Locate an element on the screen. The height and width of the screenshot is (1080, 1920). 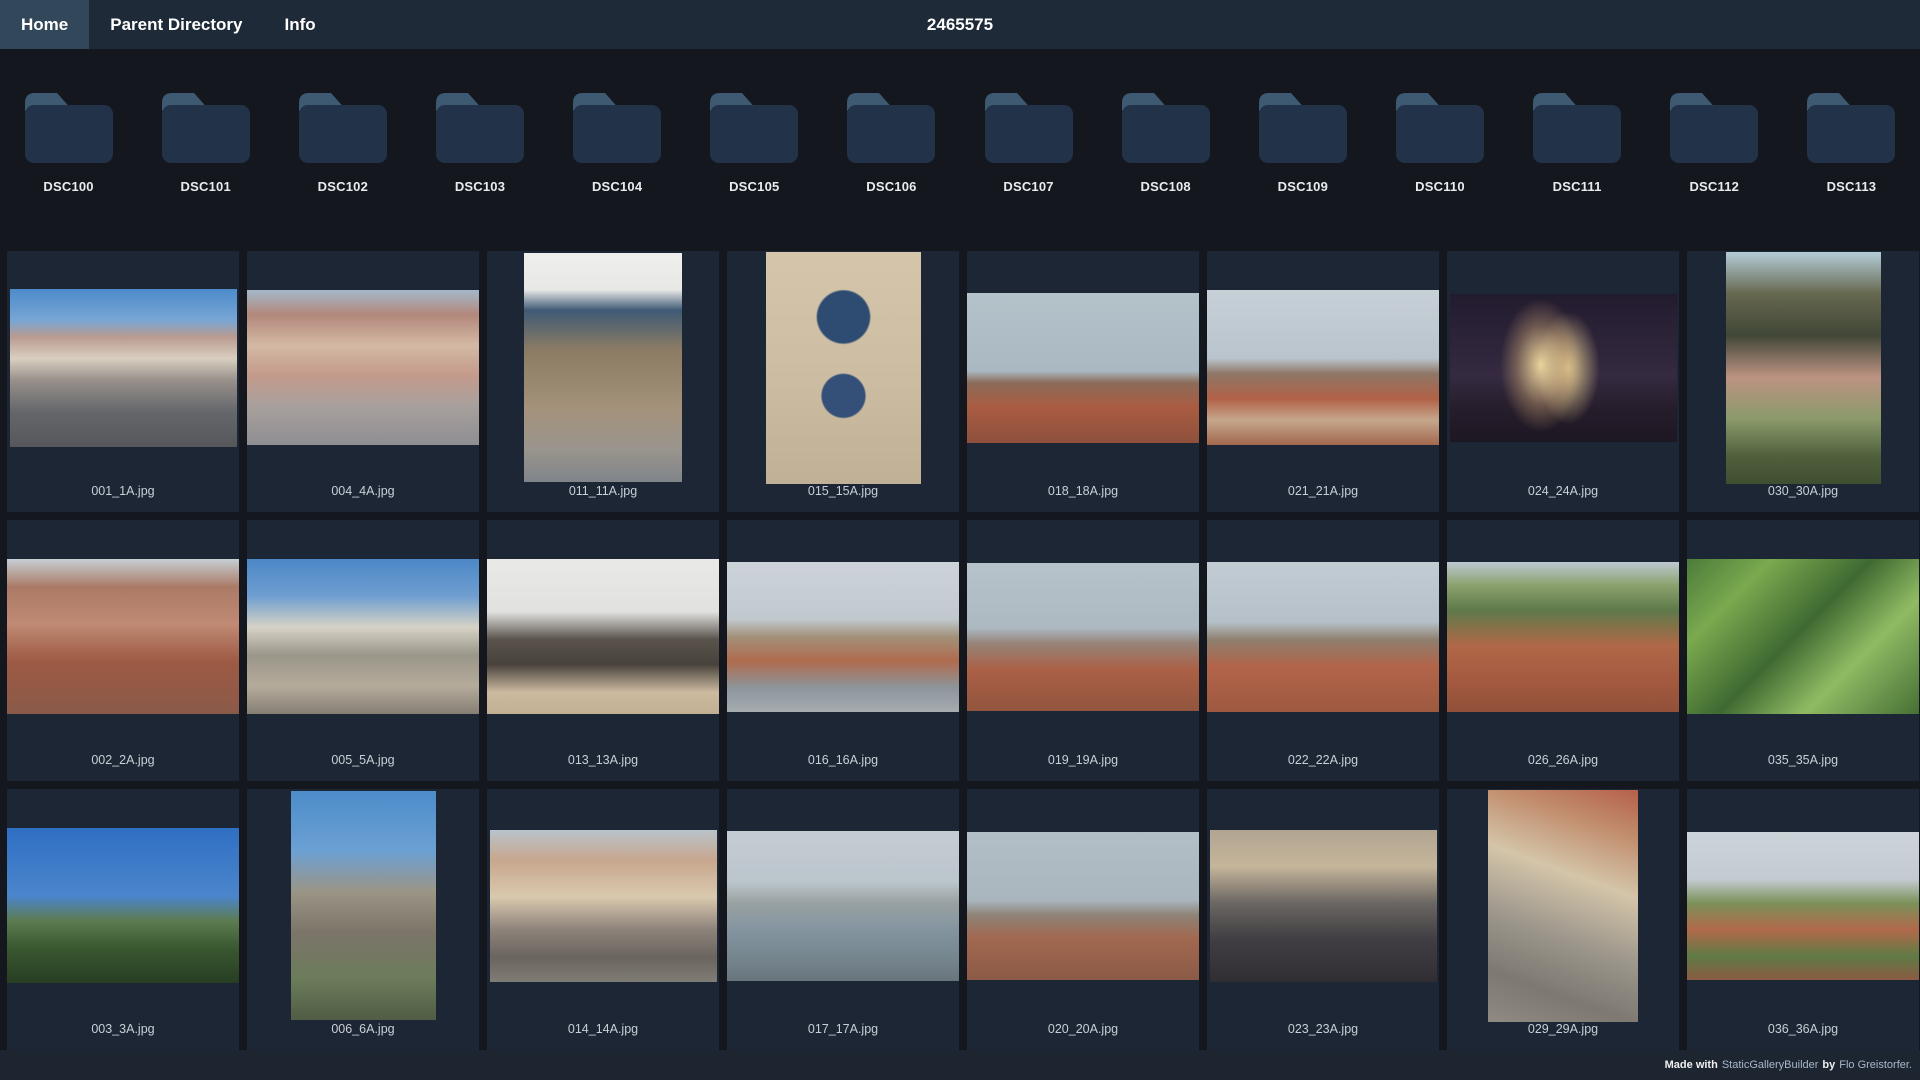
photo-filename: 029_29A.jpg is located at coordinates (1563, 1029).